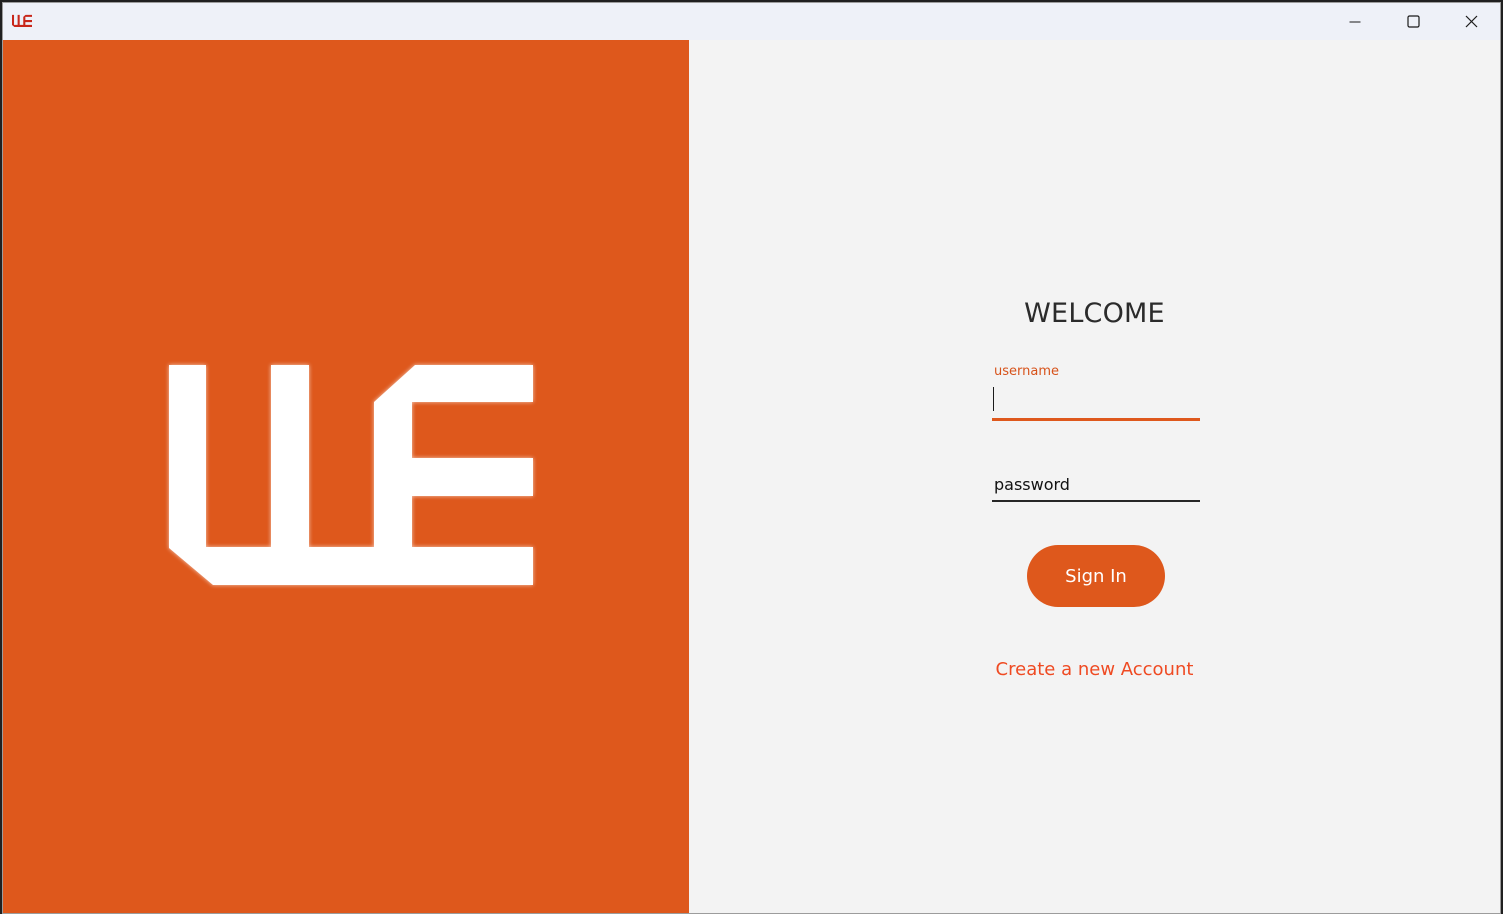  I want to click on username-underline, so click(1096, 419).